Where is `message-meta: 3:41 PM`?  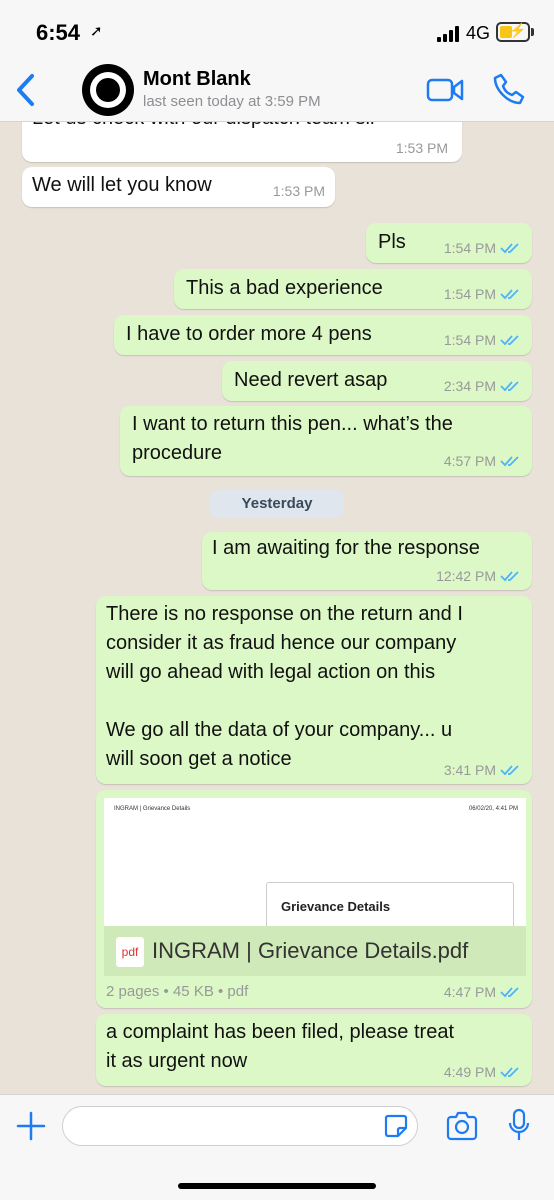 message-meta: 3:41 PM is located at coordinates (483, 770).